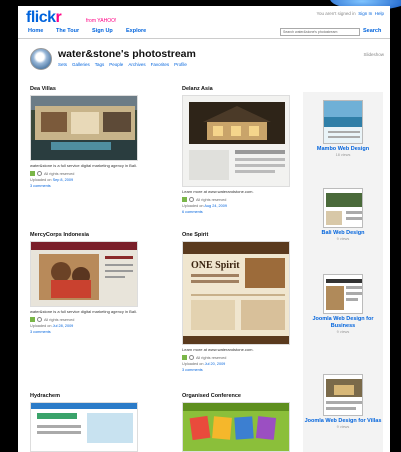  I want to click on photo-title: One Spirit, so click(242, 235).